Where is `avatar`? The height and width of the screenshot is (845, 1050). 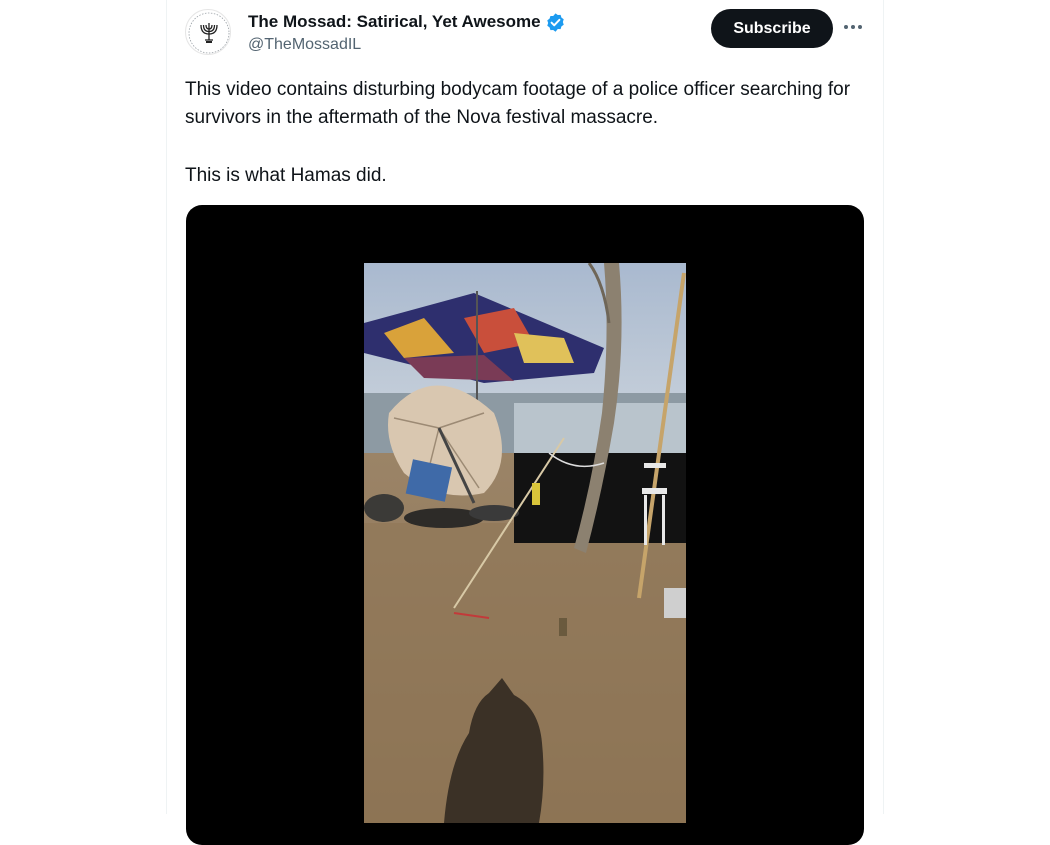
avatar is located at coordinates (208, 32).